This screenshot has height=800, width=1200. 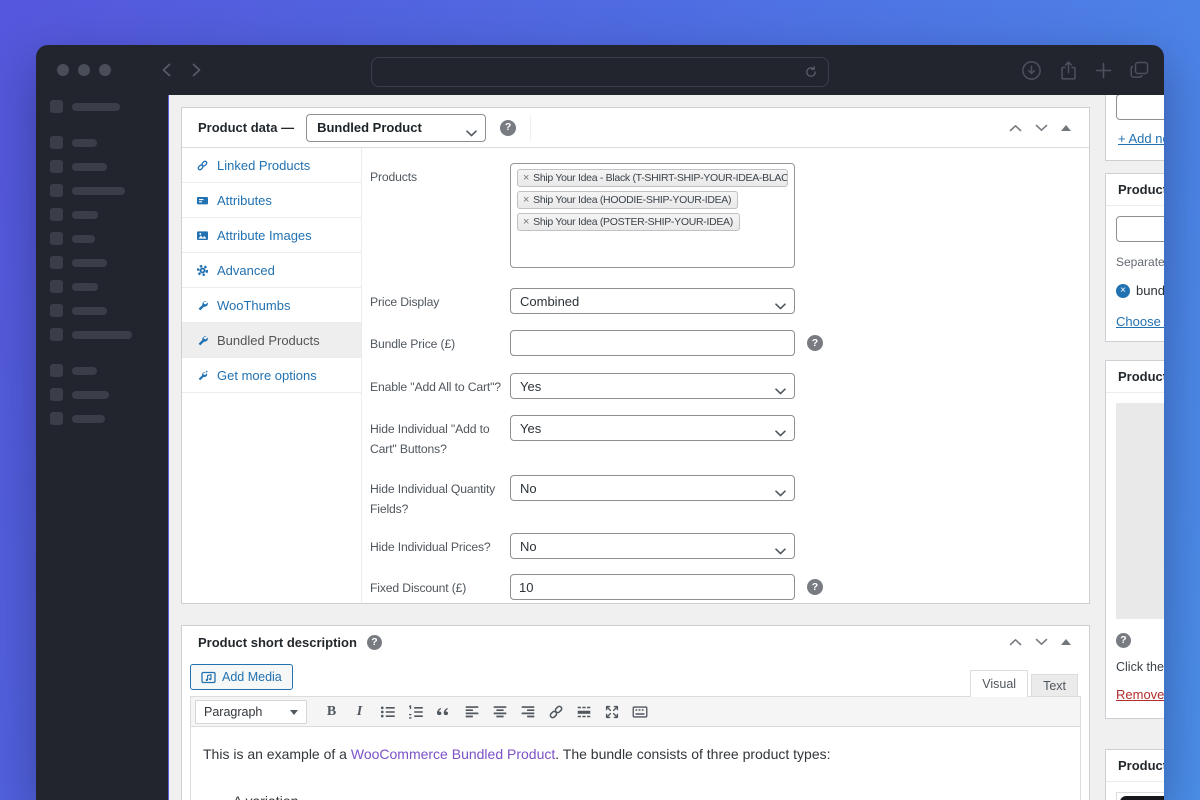 I want to click on numbered-list-button, so click(x=415, y=712).